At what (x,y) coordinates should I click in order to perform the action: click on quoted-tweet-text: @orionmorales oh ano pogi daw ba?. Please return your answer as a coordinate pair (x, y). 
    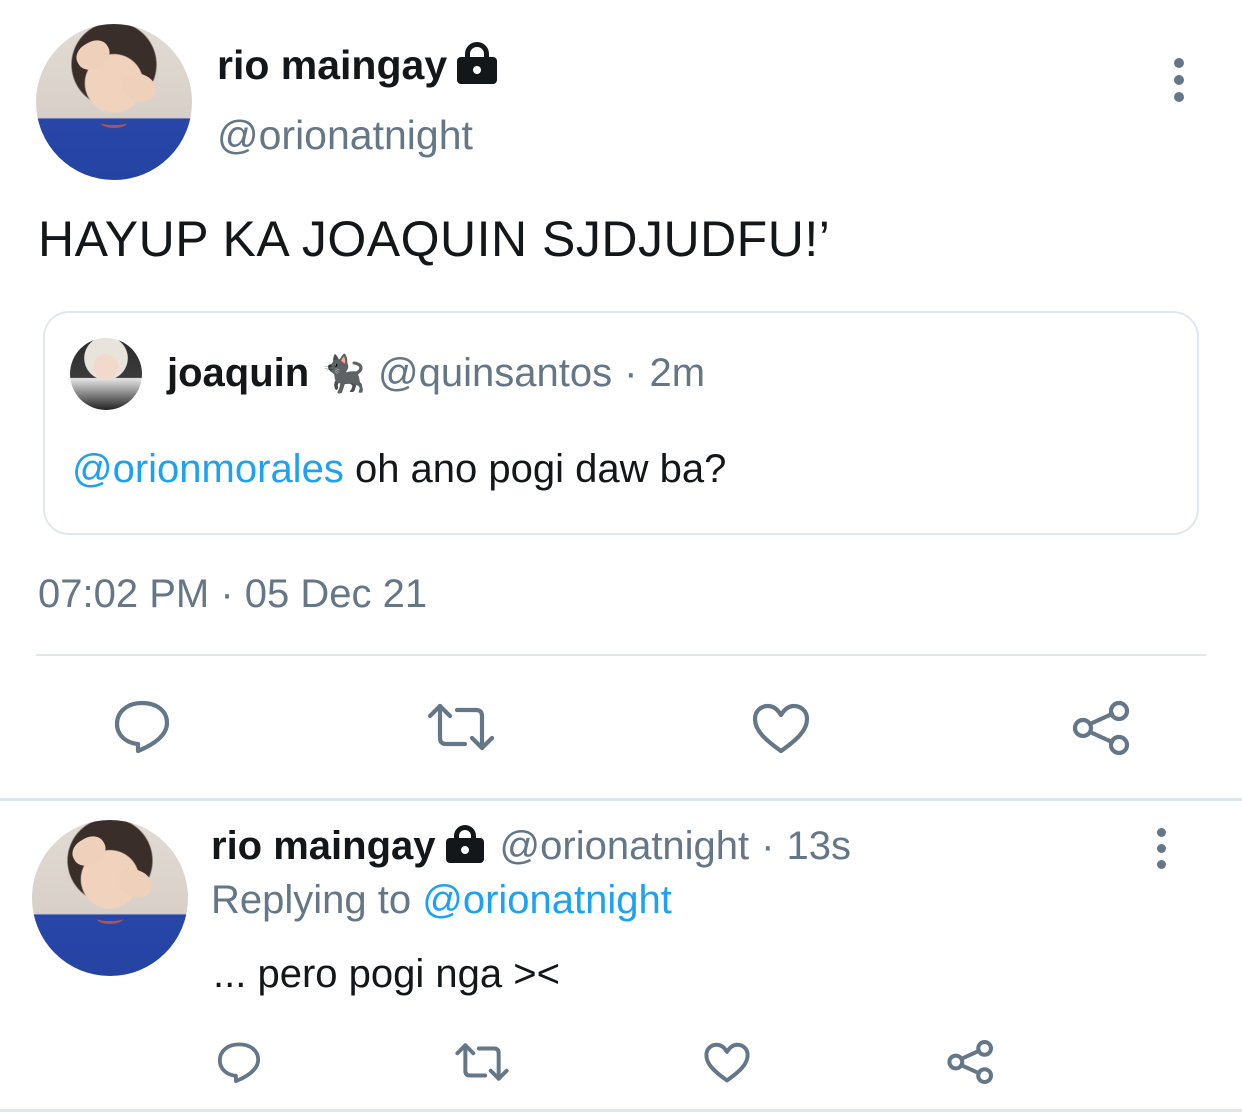
    Looking at the image, I should click on (399, 469).